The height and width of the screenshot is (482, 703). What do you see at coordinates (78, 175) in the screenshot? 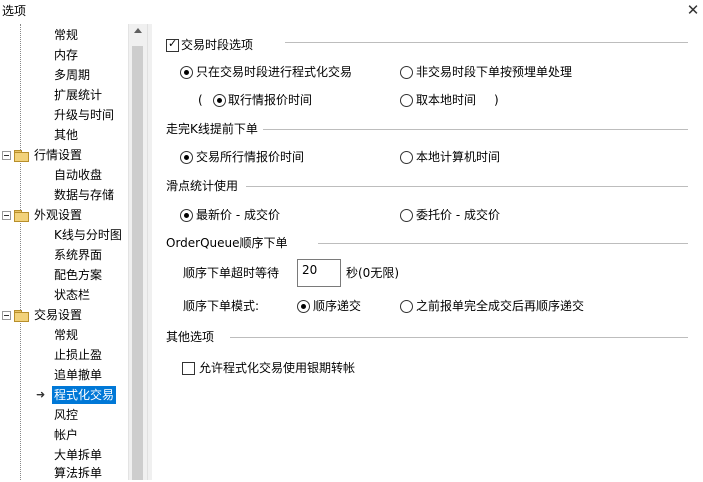
I see `tree-item-auto-close: 自动收盘` at bounding box center [78, 175].